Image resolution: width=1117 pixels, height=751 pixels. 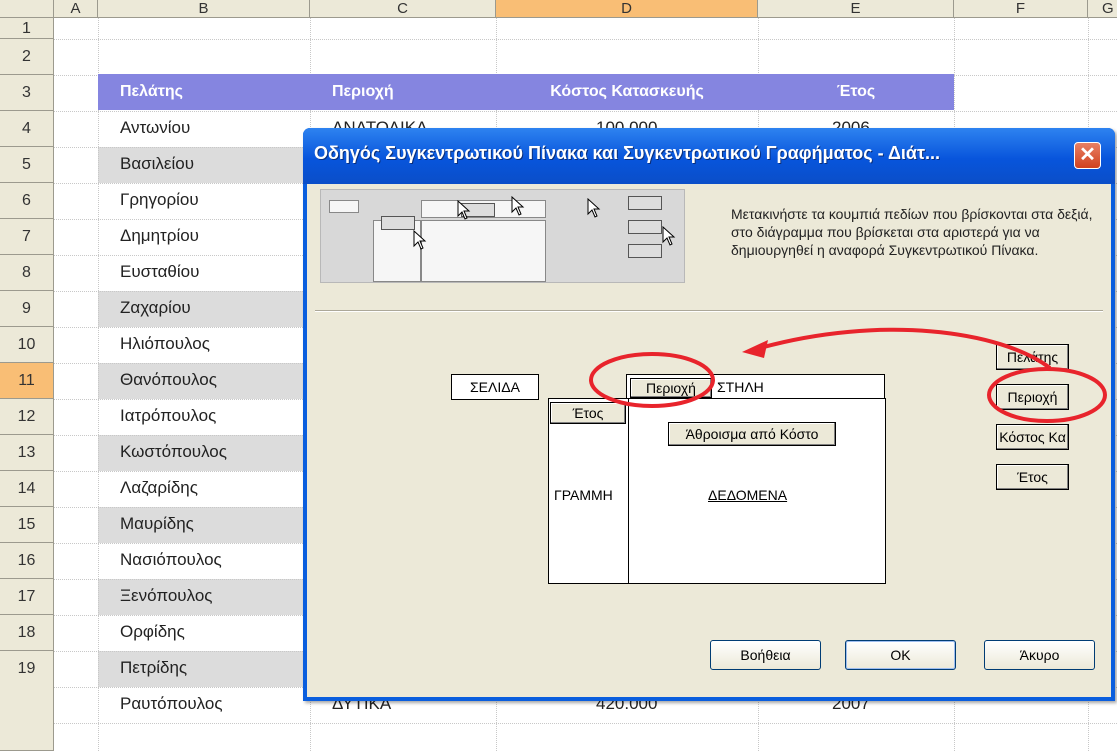 I want to click on row-header-15: 15, so click(x=27, y=525).